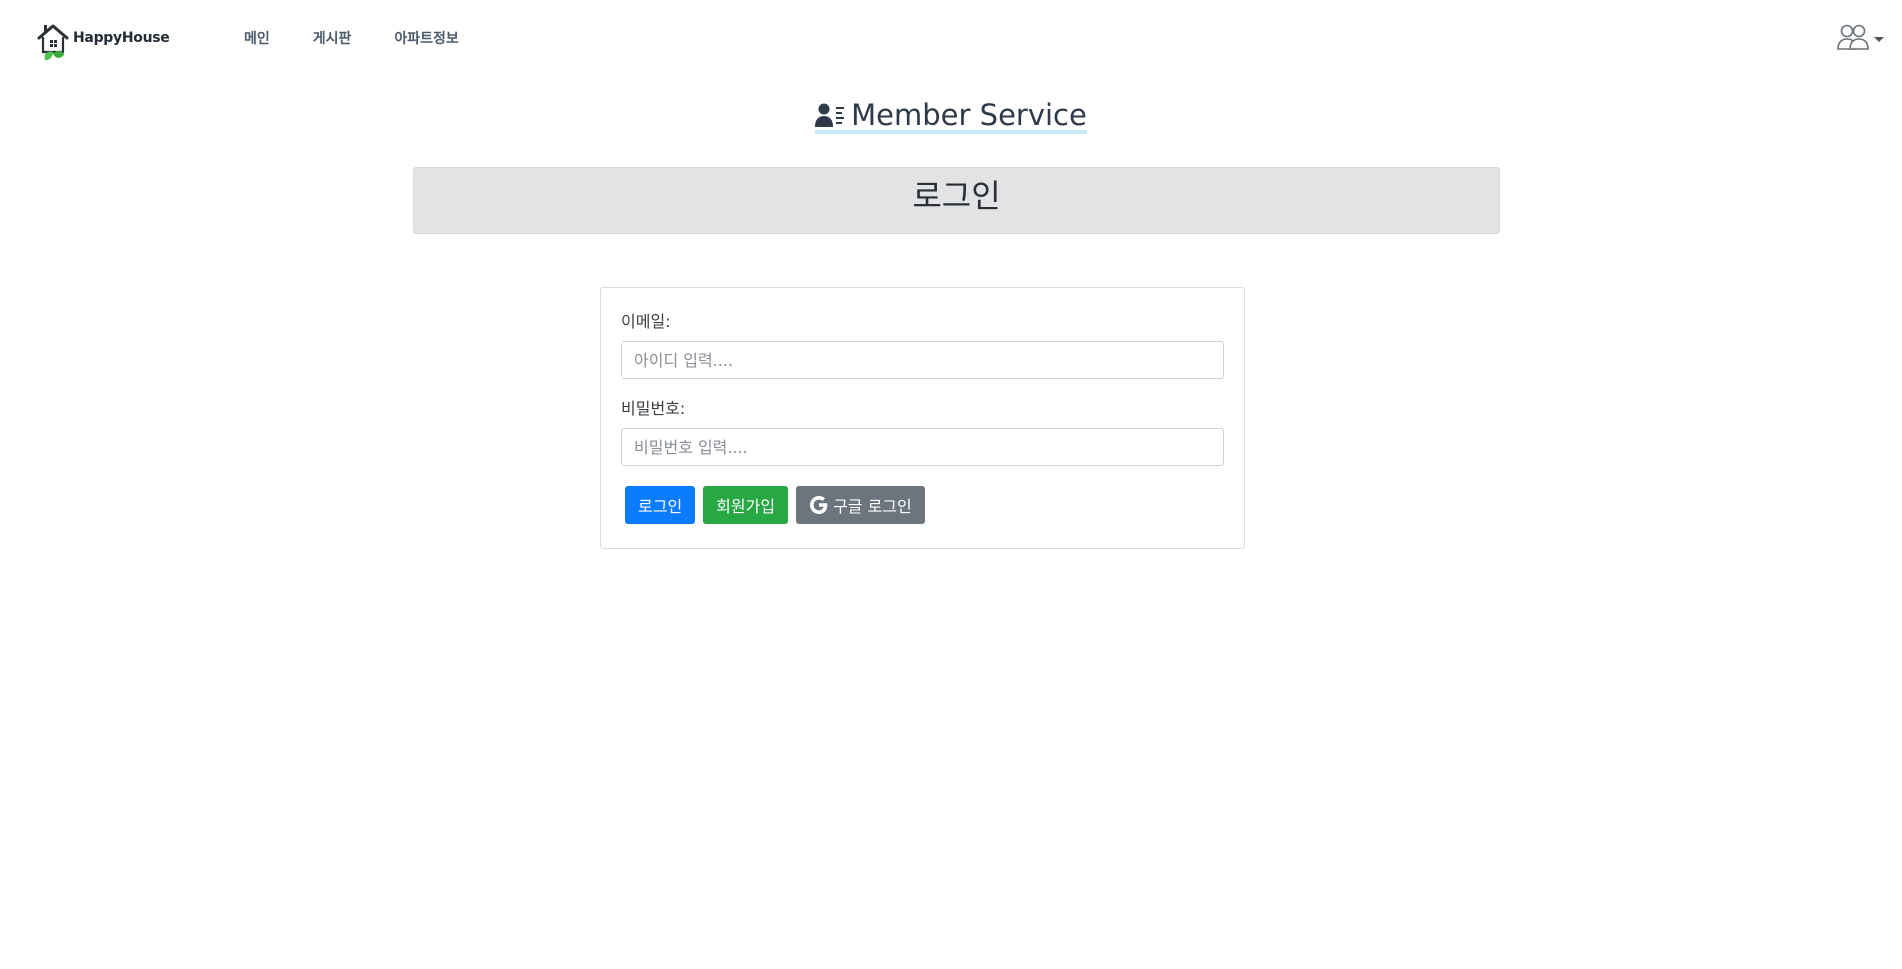 Image resolution: width=1902 pixels, height=969 pixels. I want to click on nav-item-board: 게시판, so click(332, 38).